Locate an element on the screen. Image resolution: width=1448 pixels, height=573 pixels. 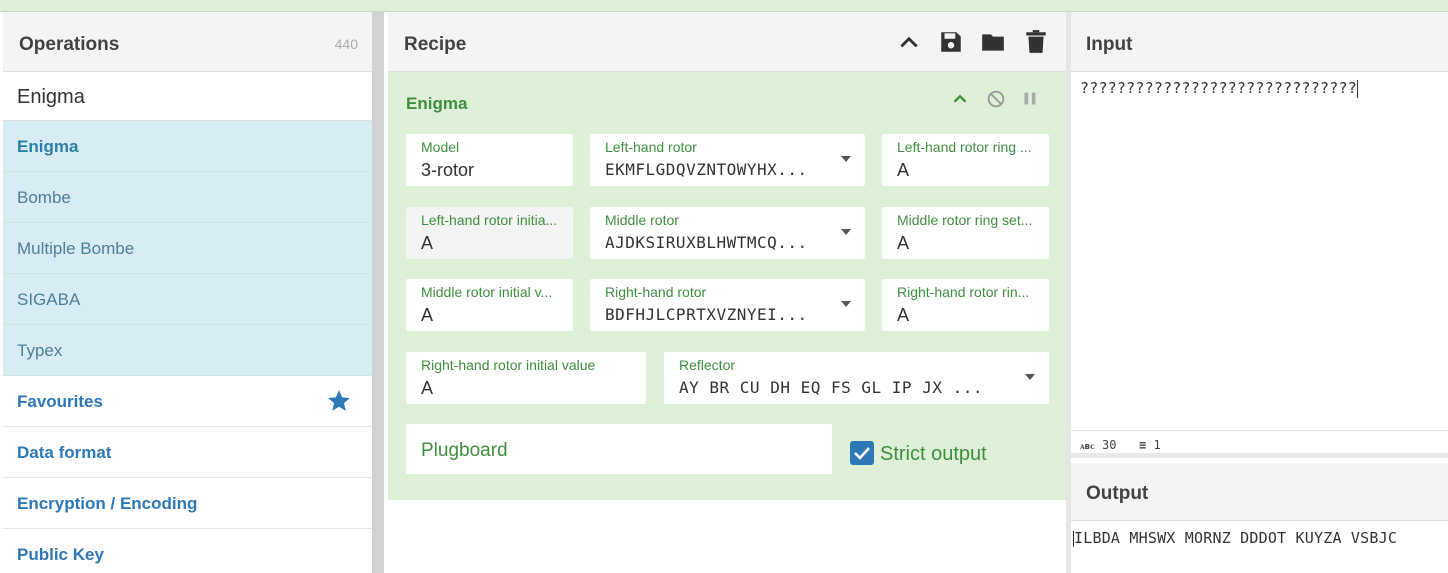
category-encryption-encoding: Encryption / Encoding is located at coordinates (187, 503).